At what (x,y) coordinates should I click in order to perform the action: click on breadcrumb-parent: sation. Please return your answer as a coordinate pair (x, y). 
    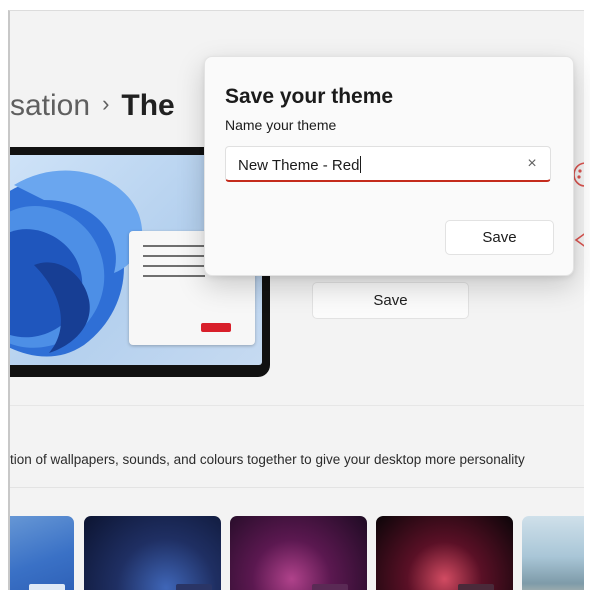
    Looking at the image, I should click on (50, 105).